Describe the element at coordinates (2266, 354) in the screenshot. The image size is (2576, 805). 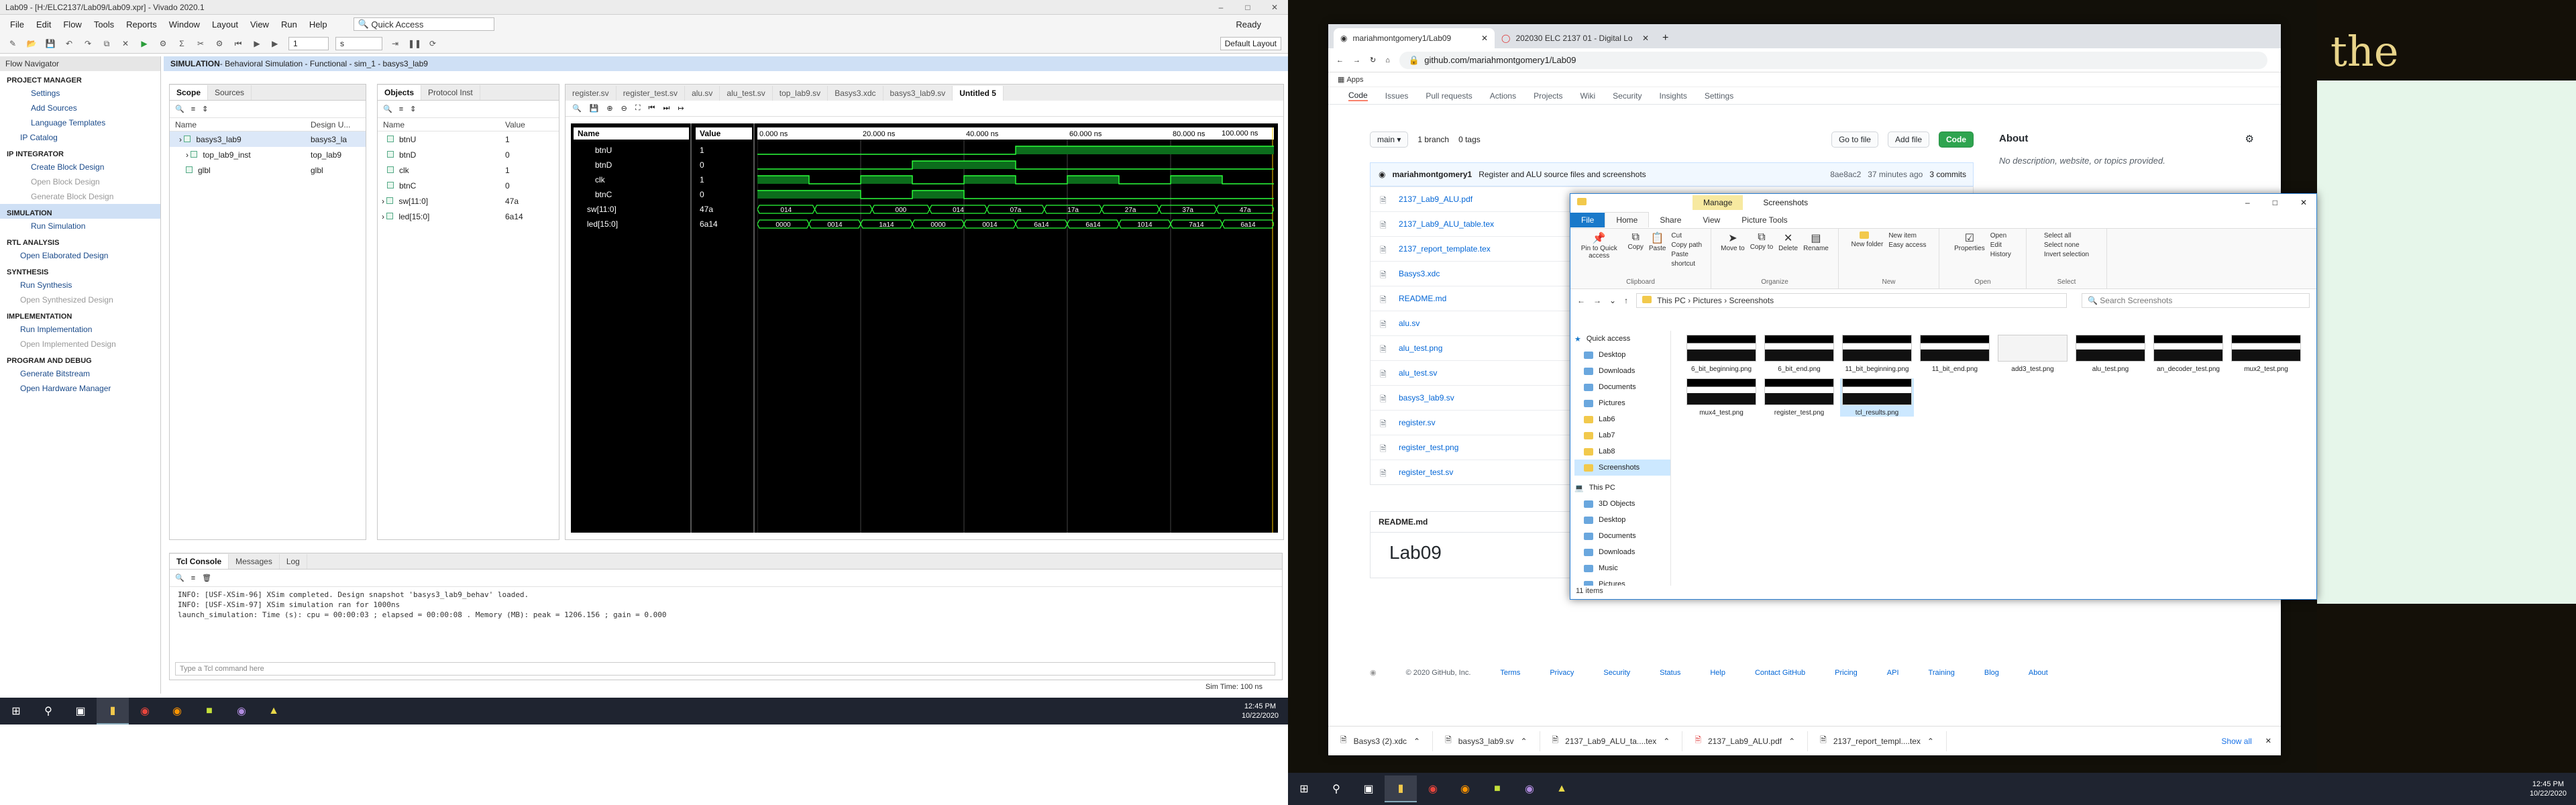
I see `file-thumbnail: mux2_test.png` at that location.